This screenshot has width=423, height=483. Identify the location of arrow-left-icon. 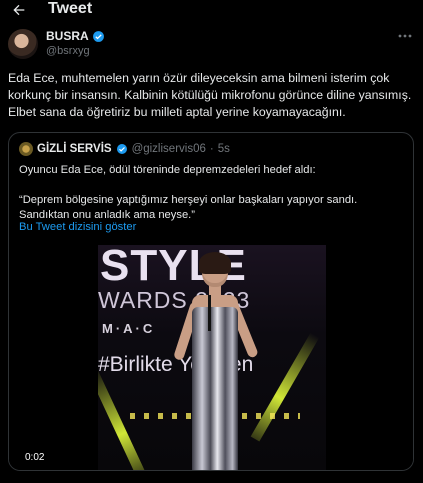
(19, 10).